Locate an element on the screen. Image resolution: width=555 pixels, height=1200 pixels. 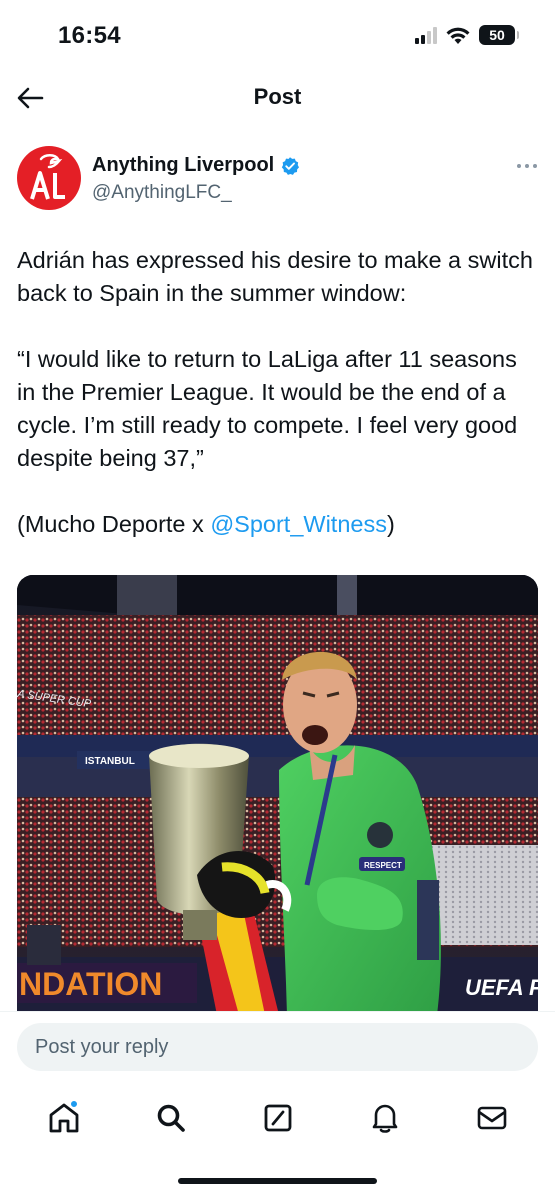
banner-istanbul: ISTANBUL is located at coordinates (110, 761).